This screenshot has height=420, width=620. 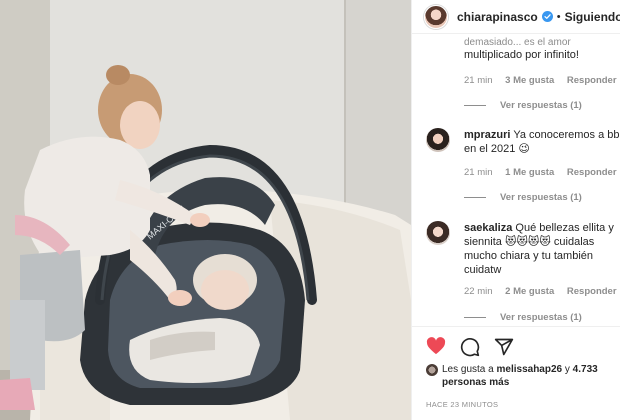 What do you see at coordinates (468, 369) in the screenshot?
I see `liked-by-prefix: Les gusta a` at bounding box center [468, 369].